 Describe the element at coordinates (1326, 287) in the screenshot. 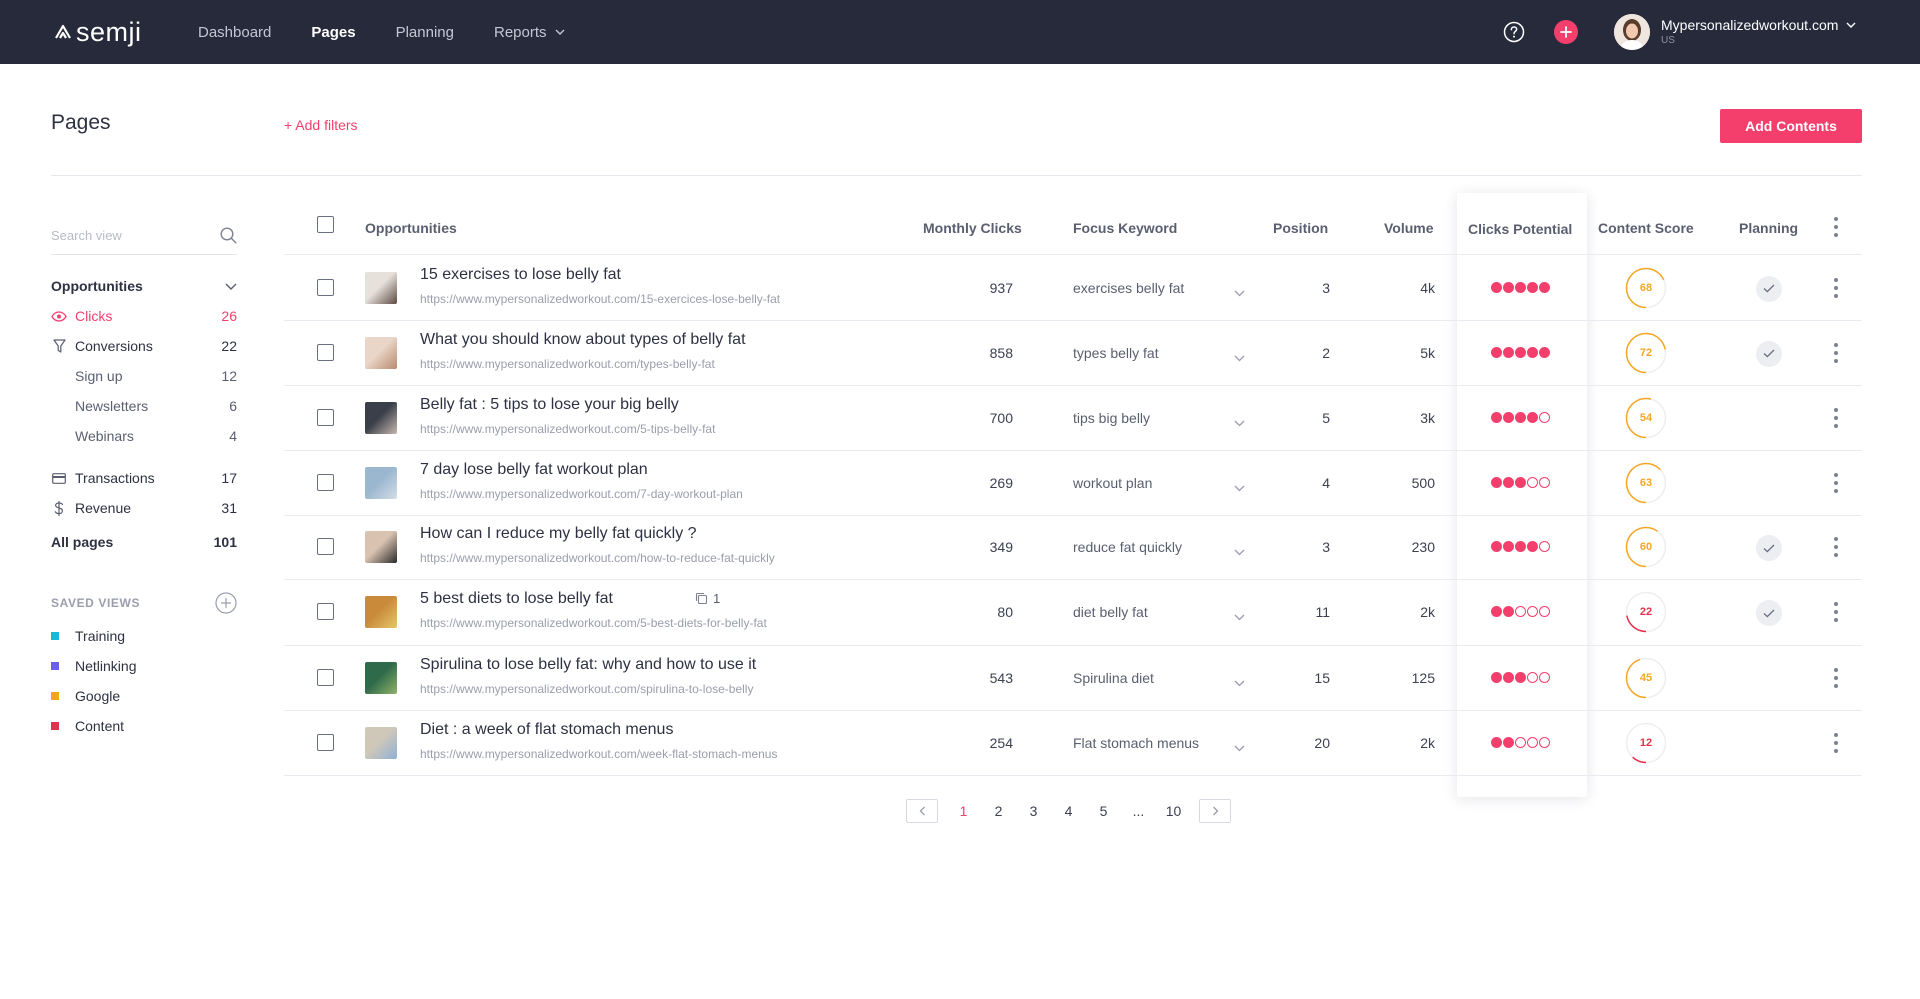

I see `position-value: 3` at that location.